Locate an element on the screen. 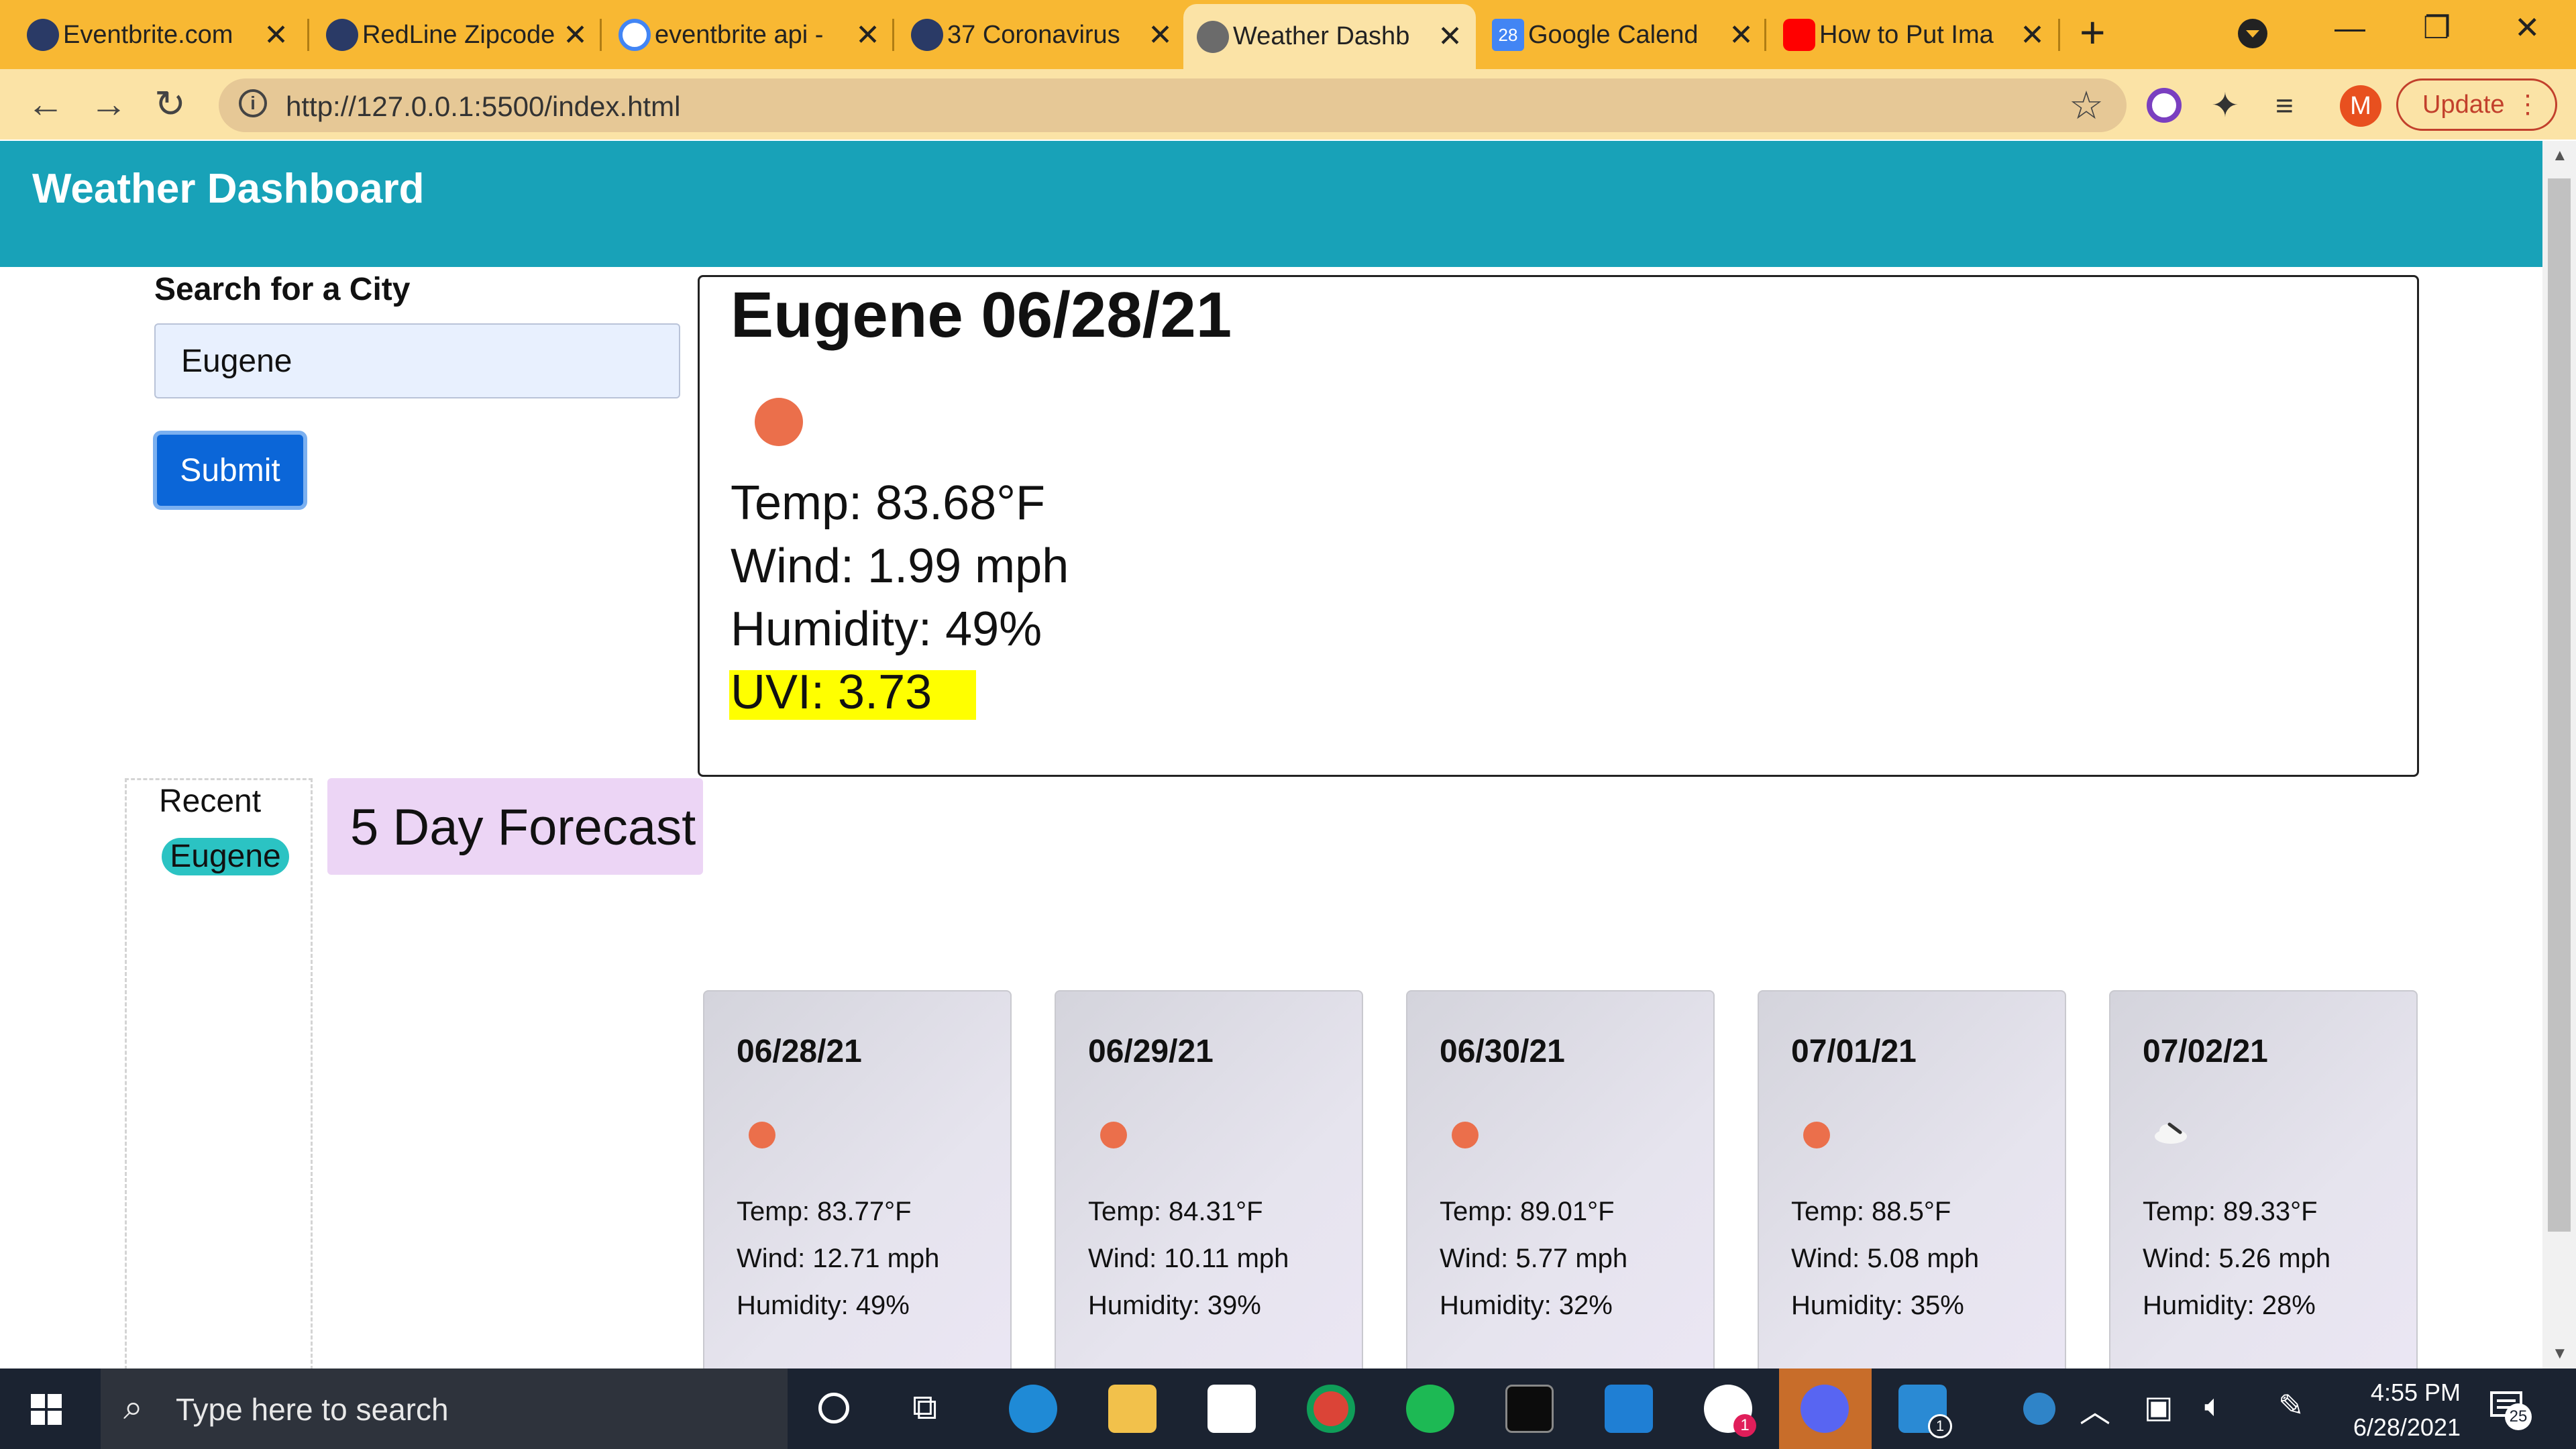 The image size is (2576, 1449). tab-redline-zipcode: RedLine Zipcode ✕ is located at coordinates (457, 35).